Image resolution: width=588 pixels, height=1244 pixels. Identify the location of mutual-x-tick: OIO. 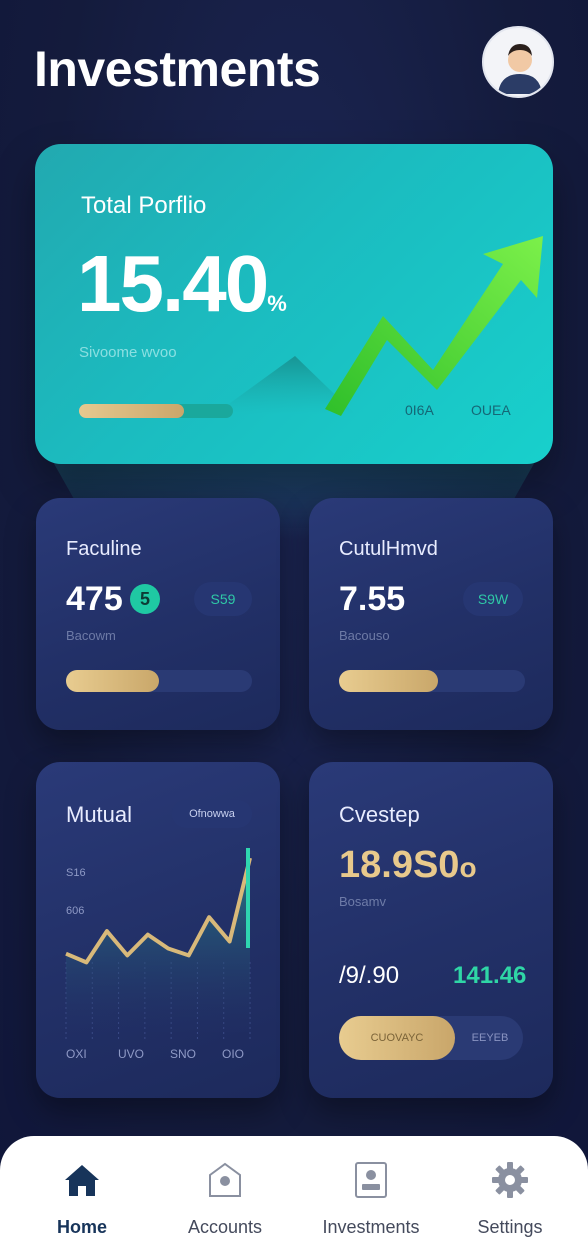
(233, 1054).